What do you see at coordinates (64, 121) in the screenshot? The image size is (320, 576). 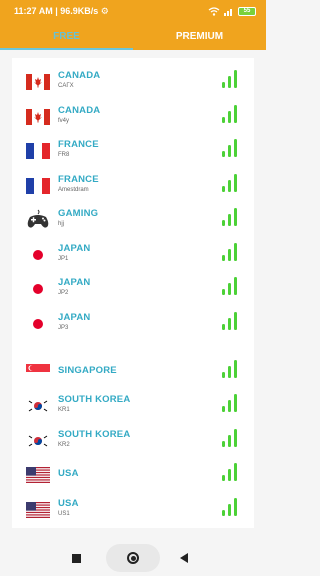 I see `server-id: fv4y` at bounding box center [64, 121].